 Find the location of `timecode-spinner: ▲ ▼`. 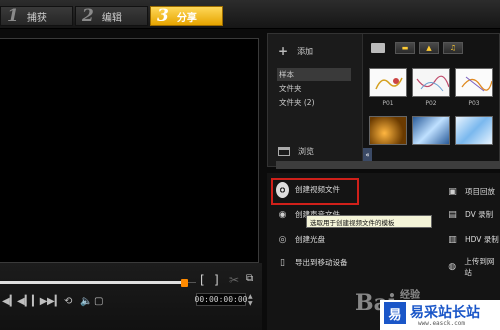

timecode-spinner: ▲ ▼ is located at coordinates (250, 300).